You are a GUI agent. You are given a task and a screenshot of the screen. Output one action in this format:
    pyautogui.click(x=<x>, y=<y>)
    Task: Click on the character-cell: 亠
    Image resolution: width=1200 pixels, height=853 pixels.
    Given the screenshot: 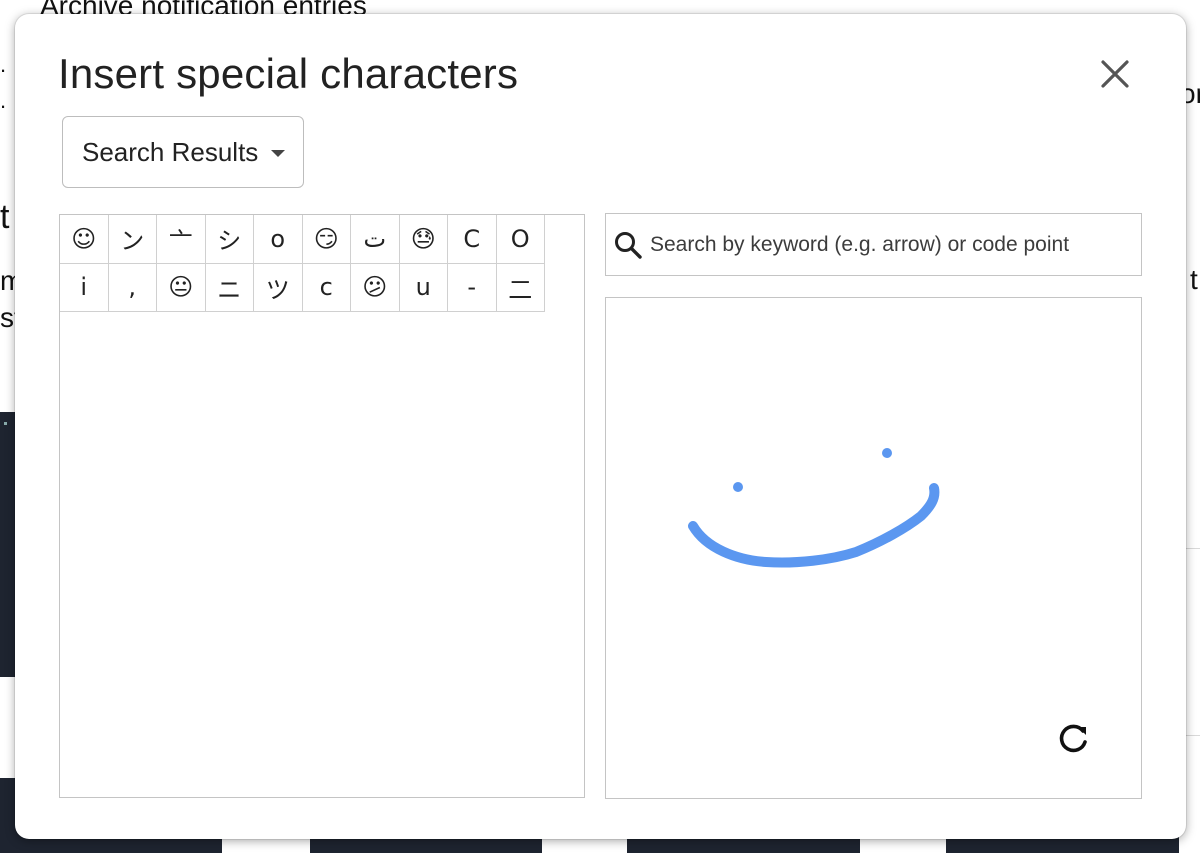 What is the action you would take?
    pyautogui.click(x=181, y=239)
    